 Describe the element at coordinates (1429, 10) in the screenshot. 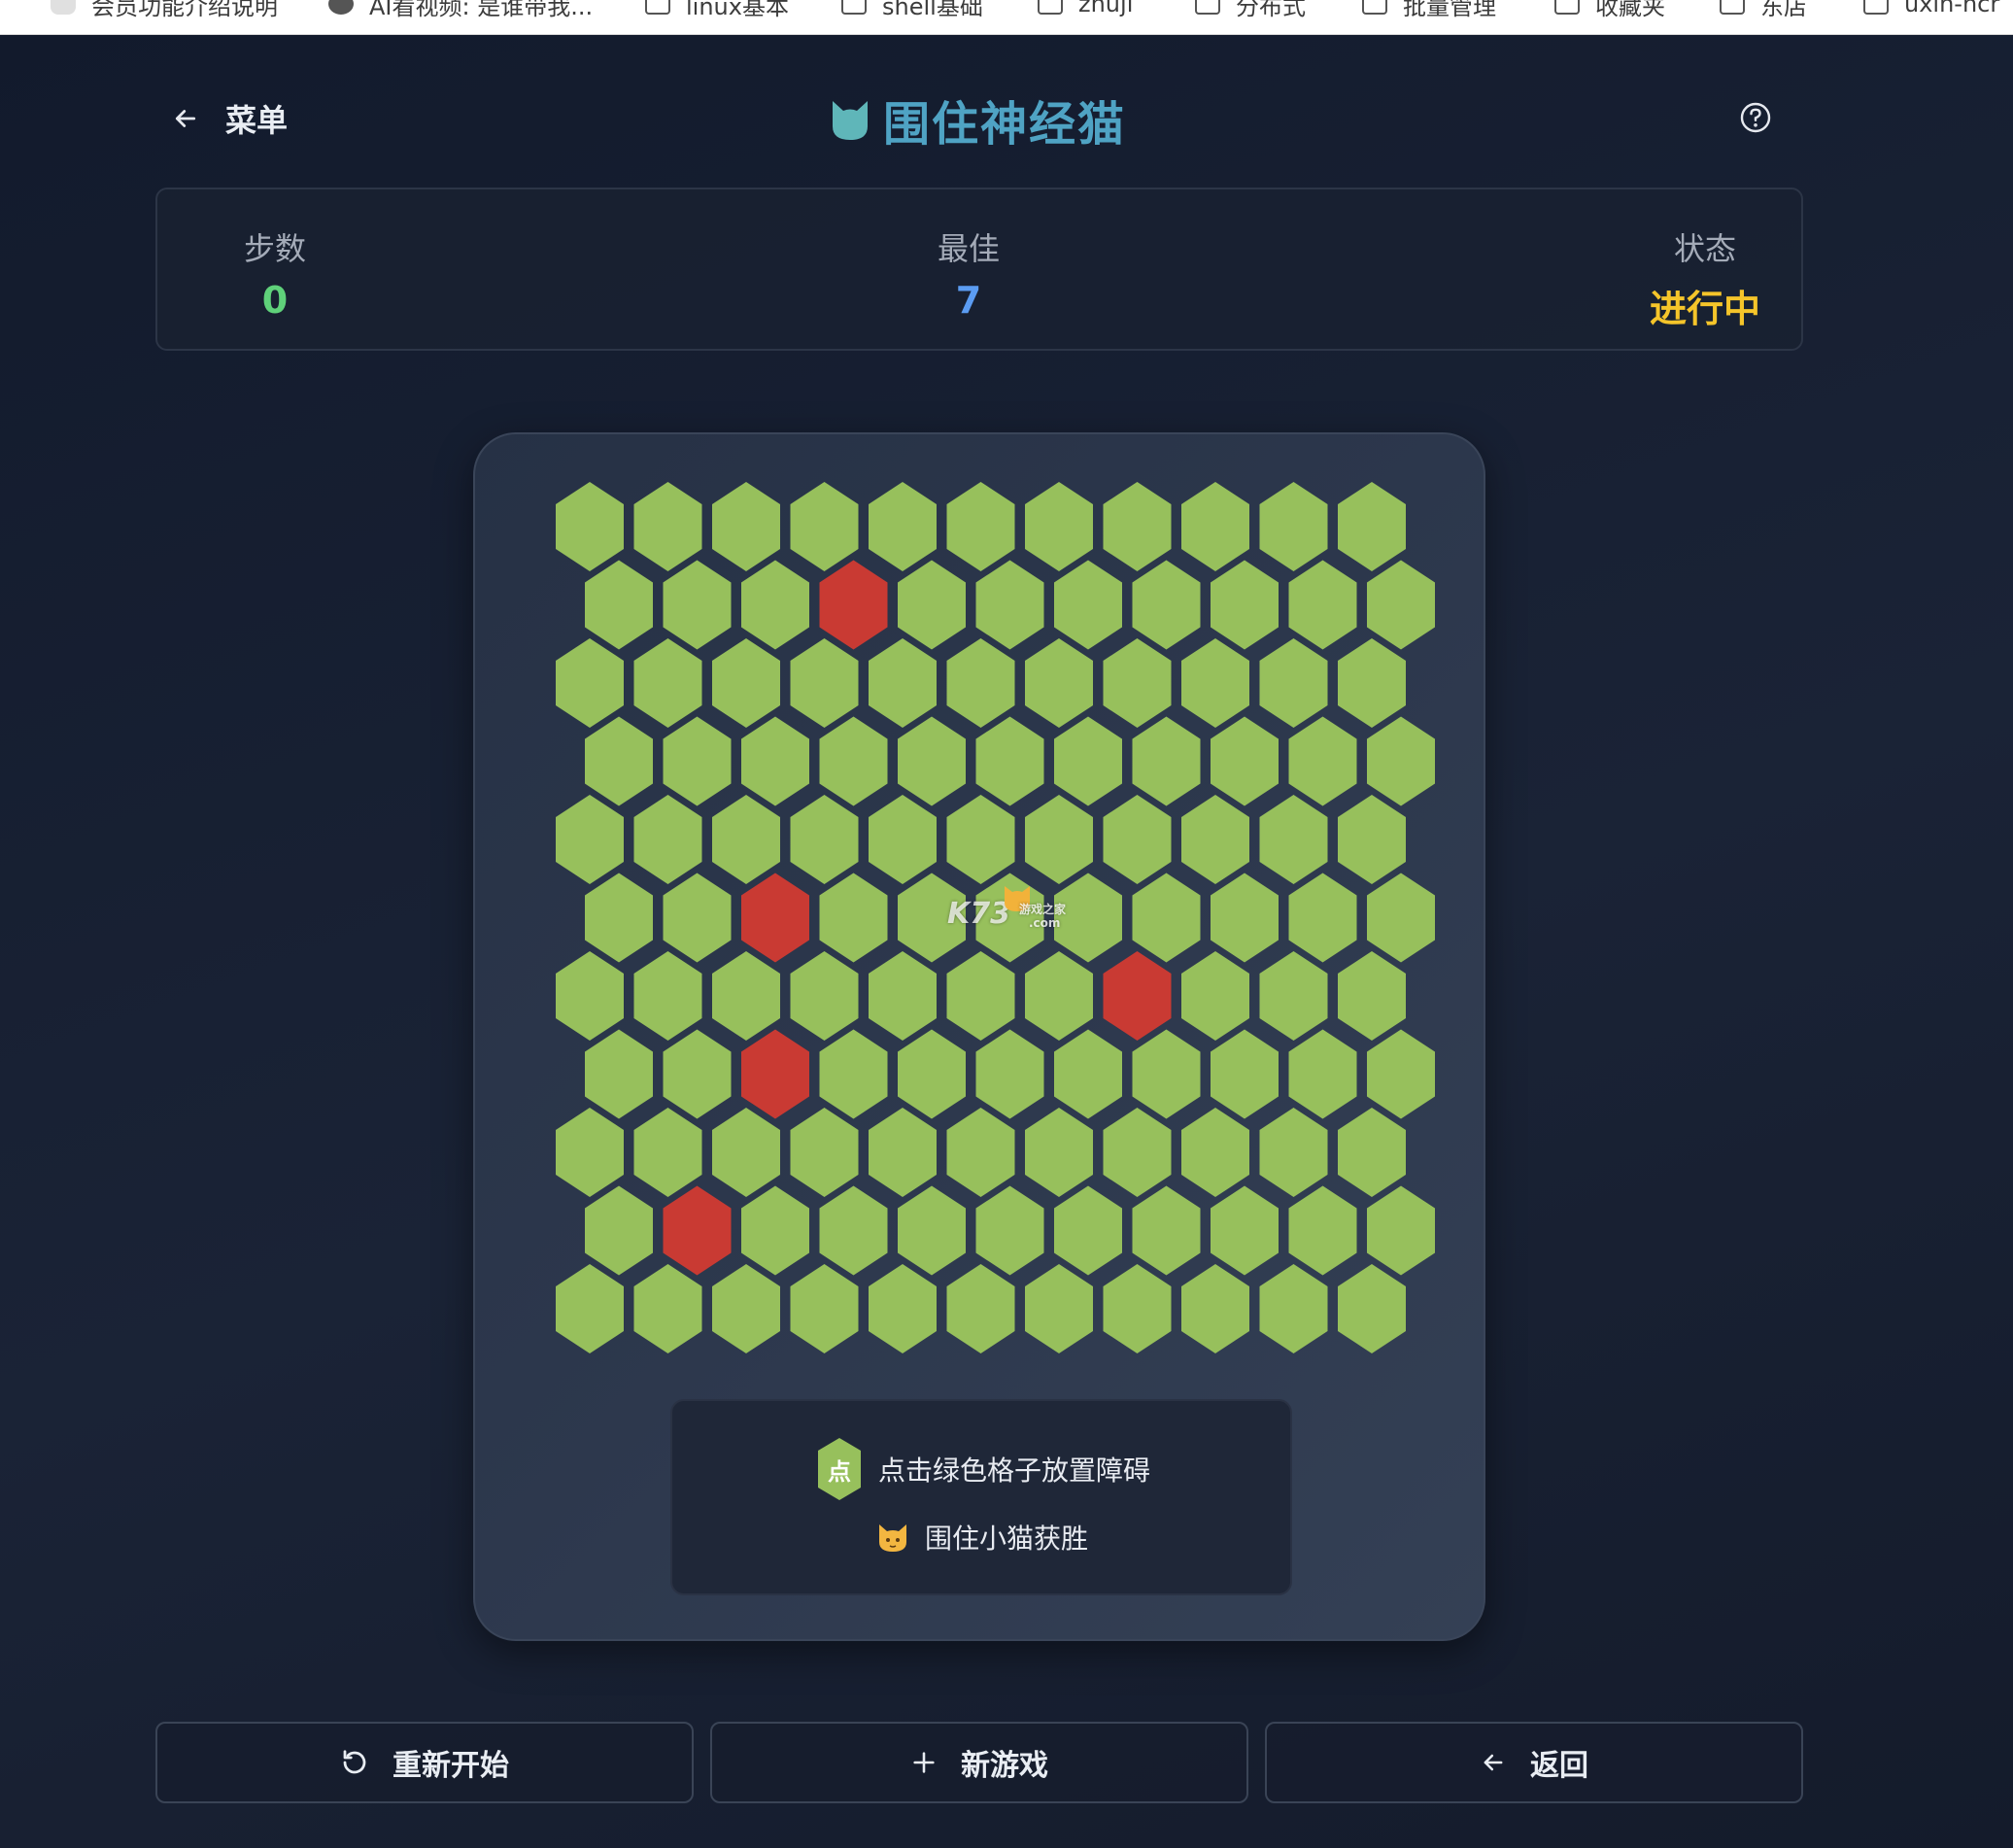

I see `bookmark-item: 批量管理` at that location.